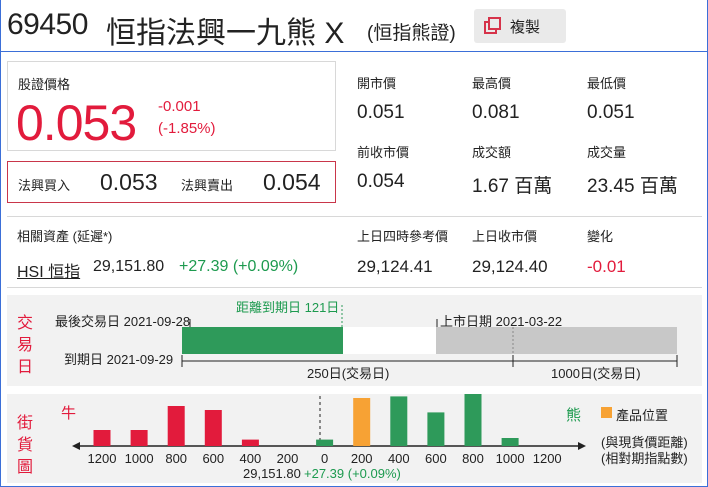  Describe the element at coordinates (44, 84) in the screenshot. I see `price-label: 股證價格` at that location.